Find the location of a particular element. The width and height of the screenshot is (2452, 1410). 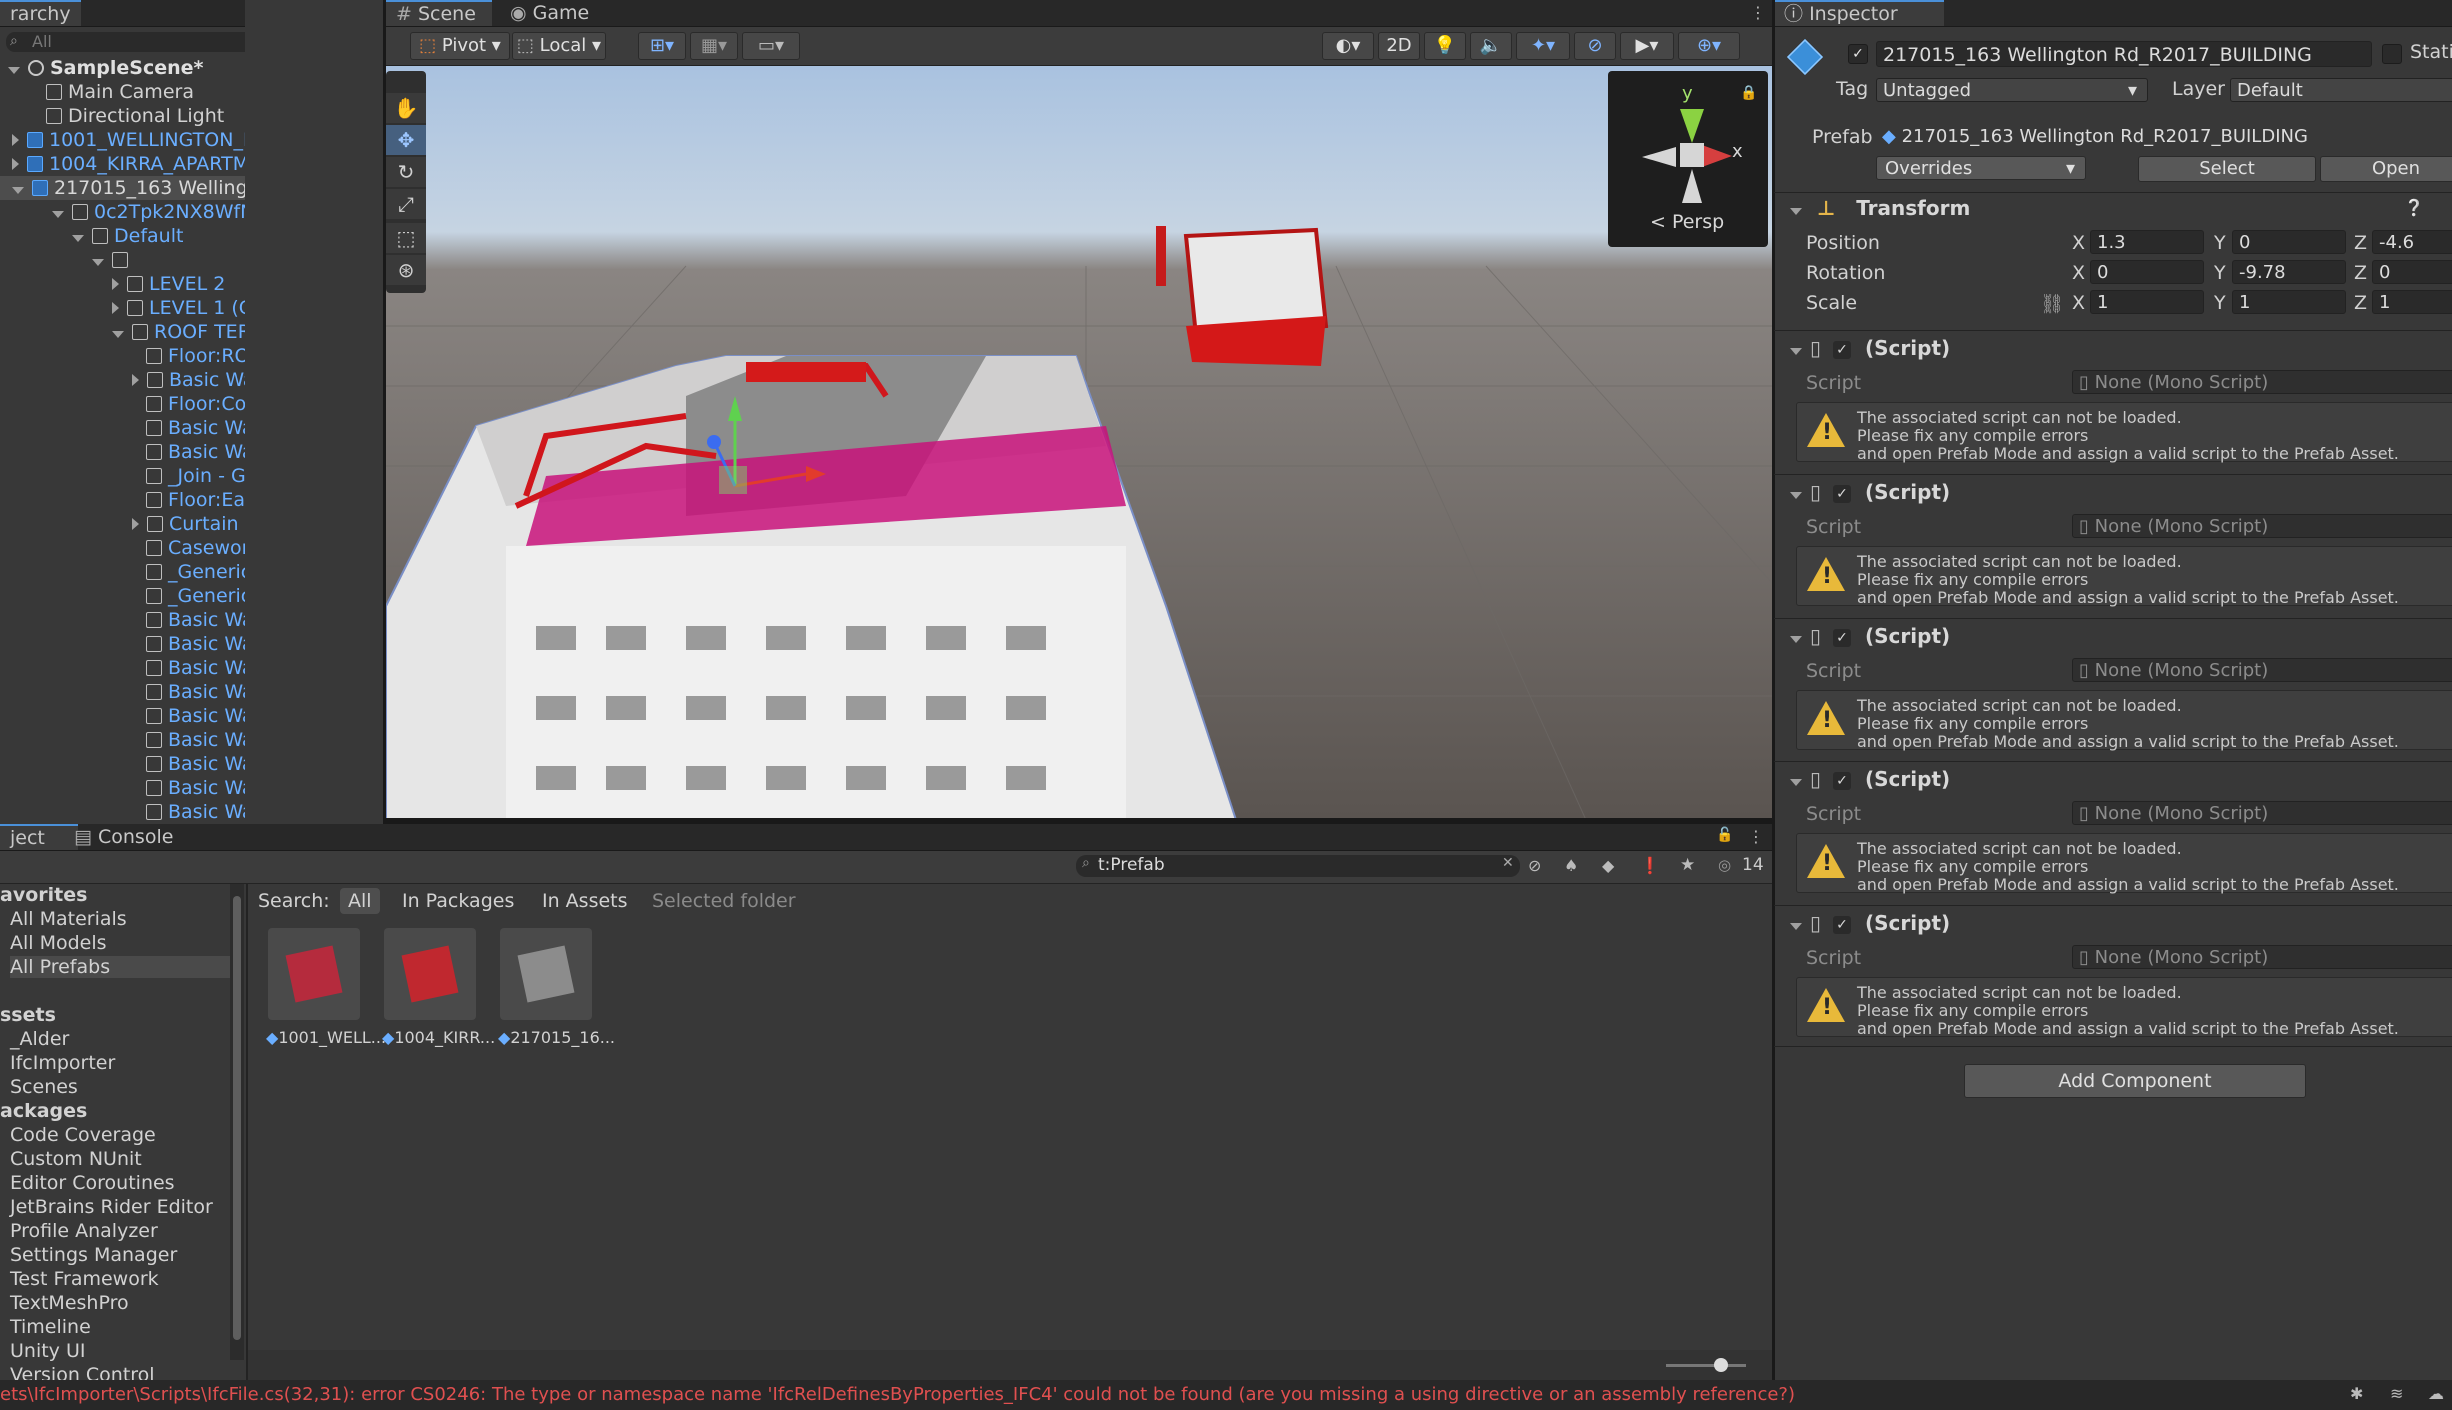

persp-label: < Persp is located at coordinates (1687, 222).